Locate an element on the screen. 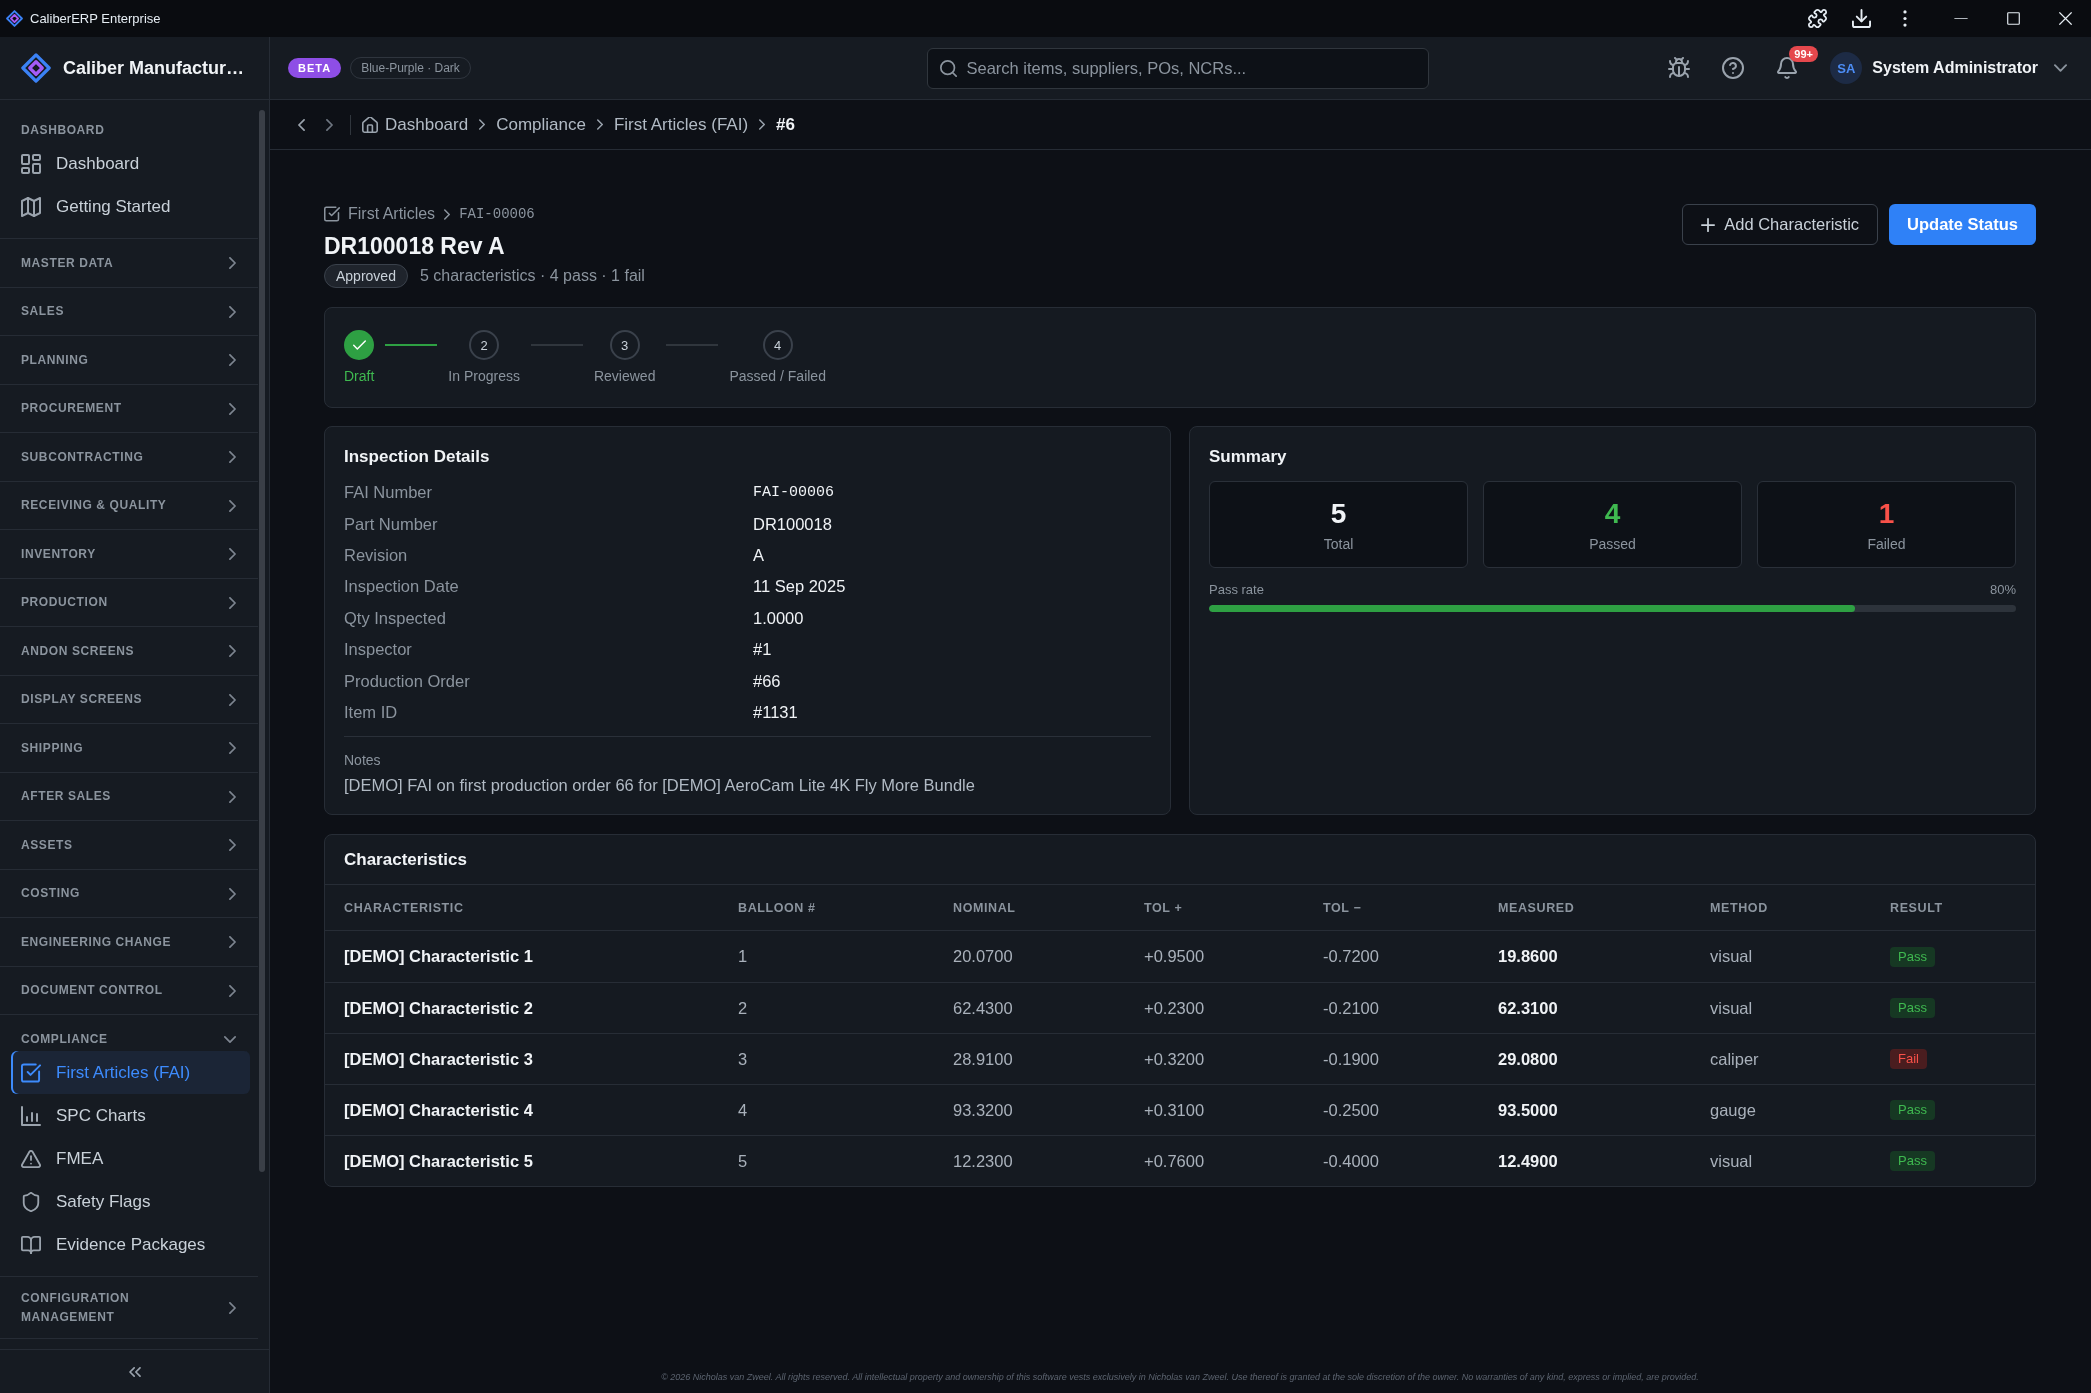  column-header: TOL + is located at coordinates (1163, 907).